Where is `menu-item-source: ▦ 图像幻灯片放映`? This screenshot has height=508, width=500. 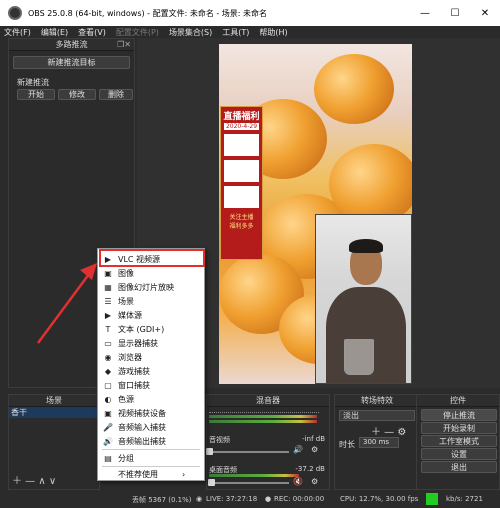
menu-item-source: ▦ 图像幻灯片放映 is located at coordinates (151, 287).